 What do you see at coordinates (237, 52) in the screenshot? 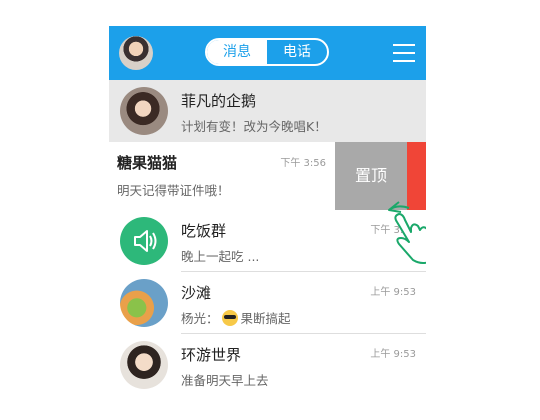
I see `tab-messages: 消息` at bounding box center [237, 52].